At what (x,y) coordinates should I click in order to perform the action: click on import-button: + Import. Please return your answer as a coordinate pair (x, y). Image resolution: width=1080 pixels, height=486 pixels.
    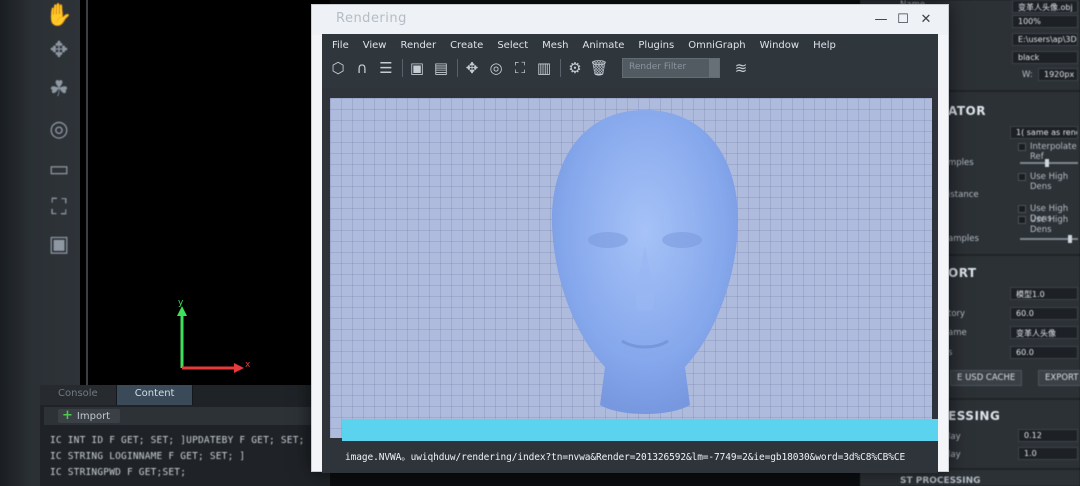
    Looking at the image, I should click on (89, 415).